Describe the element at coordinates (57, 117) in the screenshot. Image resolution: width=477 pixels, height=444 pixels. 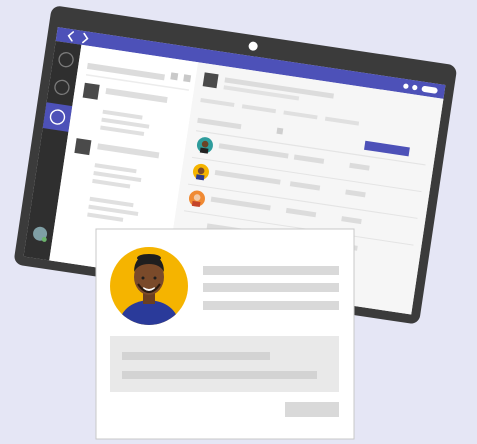
I see `rail-active-item` at that location.